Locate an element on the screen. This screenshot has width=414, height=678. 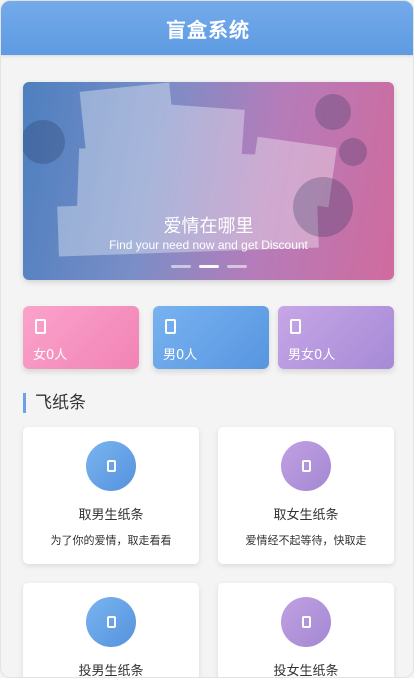
take-male-note-card: 取男生纸条 为了你的爱情，取走看看 is located at coordinates (111, 495).